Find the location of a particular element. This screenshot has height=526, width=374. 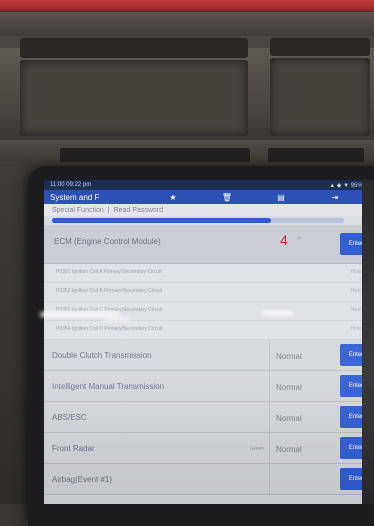

chevron-up-icon: ⌃ is located at coordinates (299, 240).